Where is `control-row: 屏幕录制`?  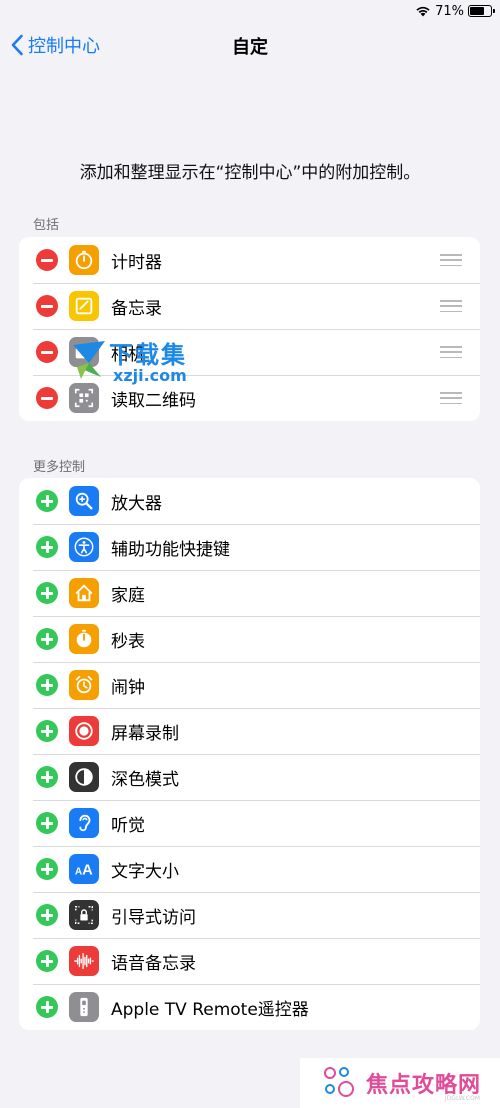
control-row: 屏幕录制 is located at coordinates (249, 731).